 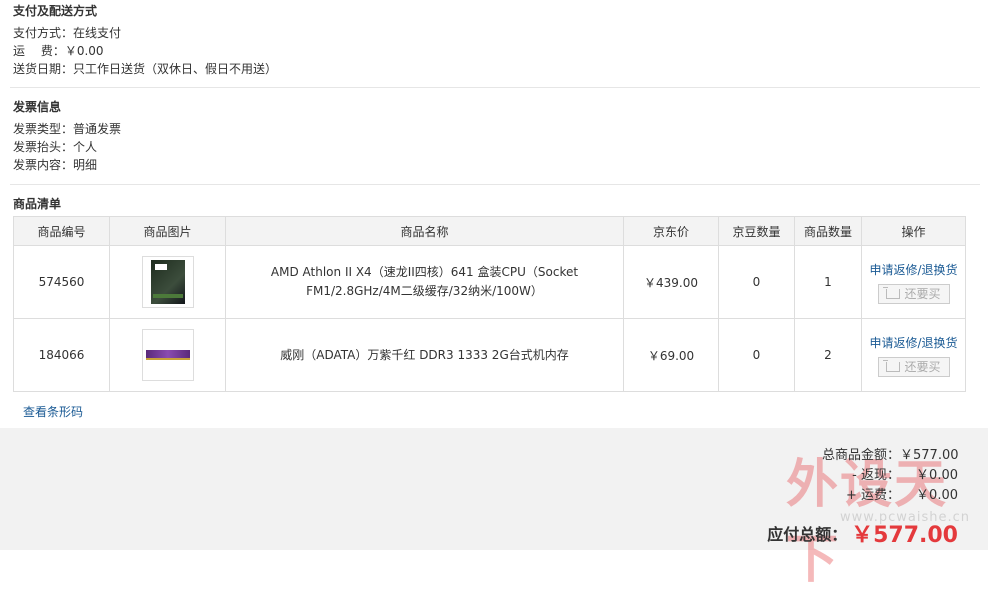 I want to click on ram-stick-image, so click(x=167, y=355).